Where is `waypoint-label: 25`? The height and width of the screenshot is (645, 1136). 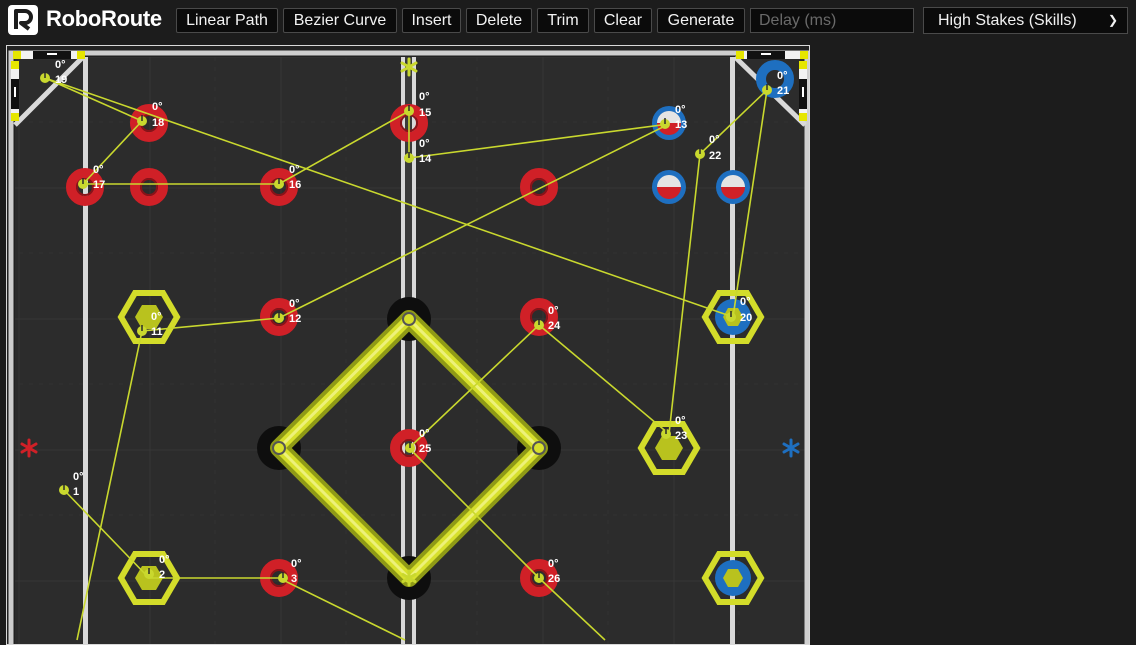 waypoint-label: 25 is located at coordinates (425, 449).